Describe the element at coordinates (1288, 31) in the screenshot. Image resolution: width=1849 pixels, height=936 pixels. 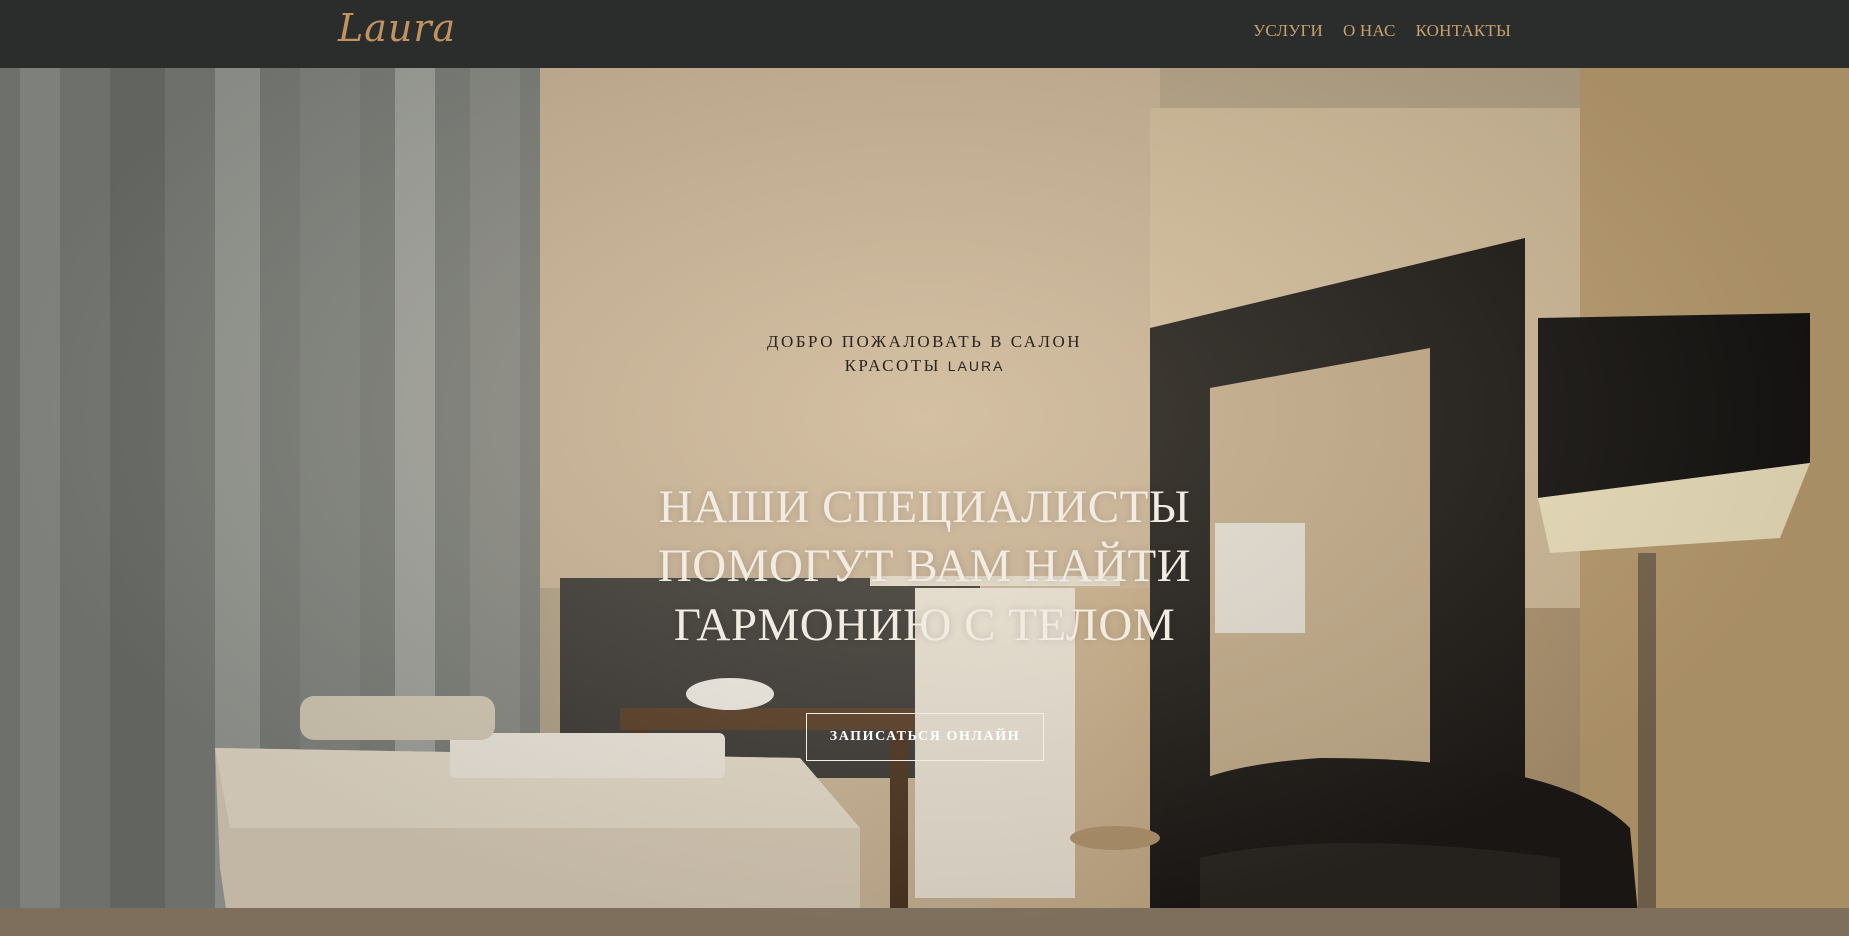
I see `nav-link-services: УСЛУГИ` at that location.